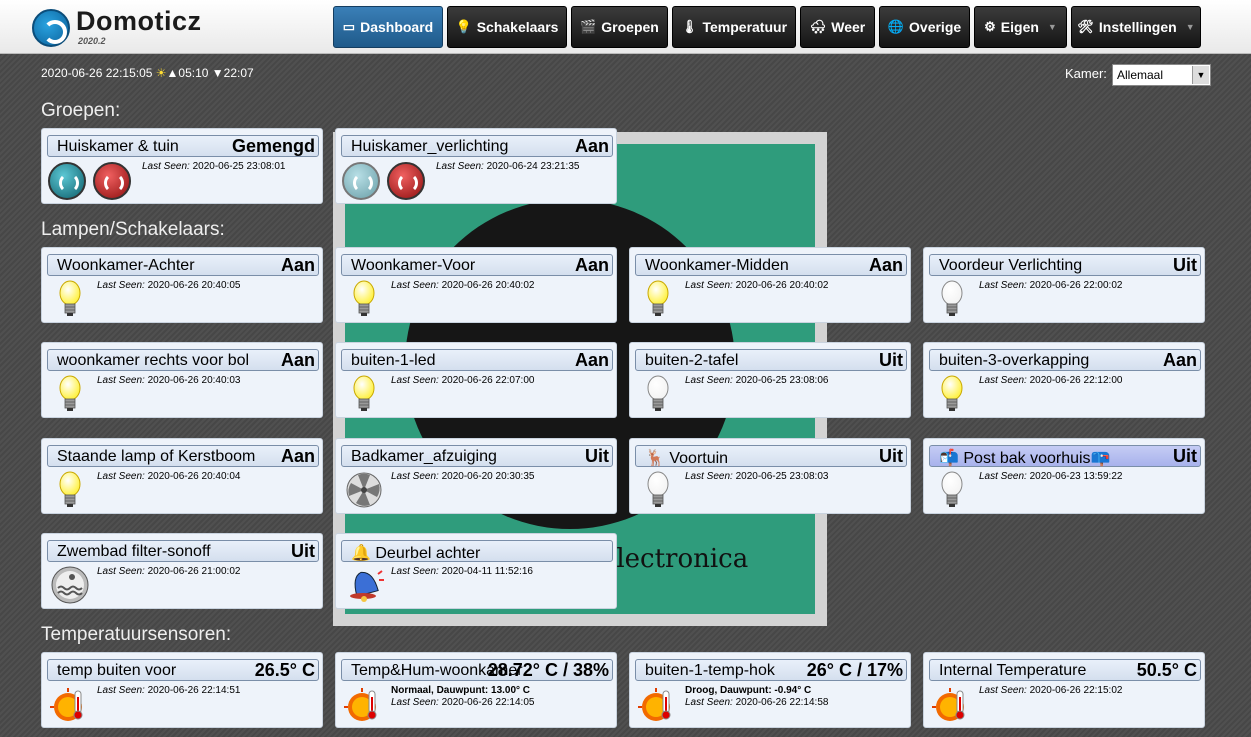  I want to click on last-seen: Last Seen: 2020-06-26 22:07:00, so click(462, 380).